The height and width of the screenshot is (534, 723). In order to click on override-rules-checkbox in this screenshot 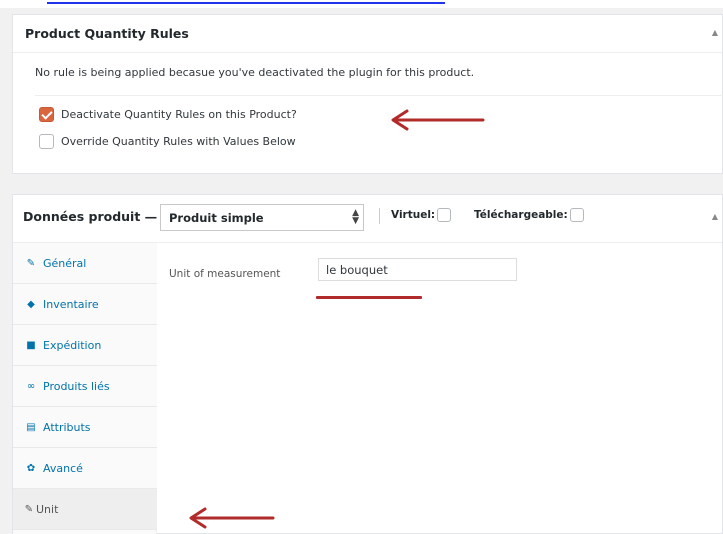, I will do `click(46, 141)`.